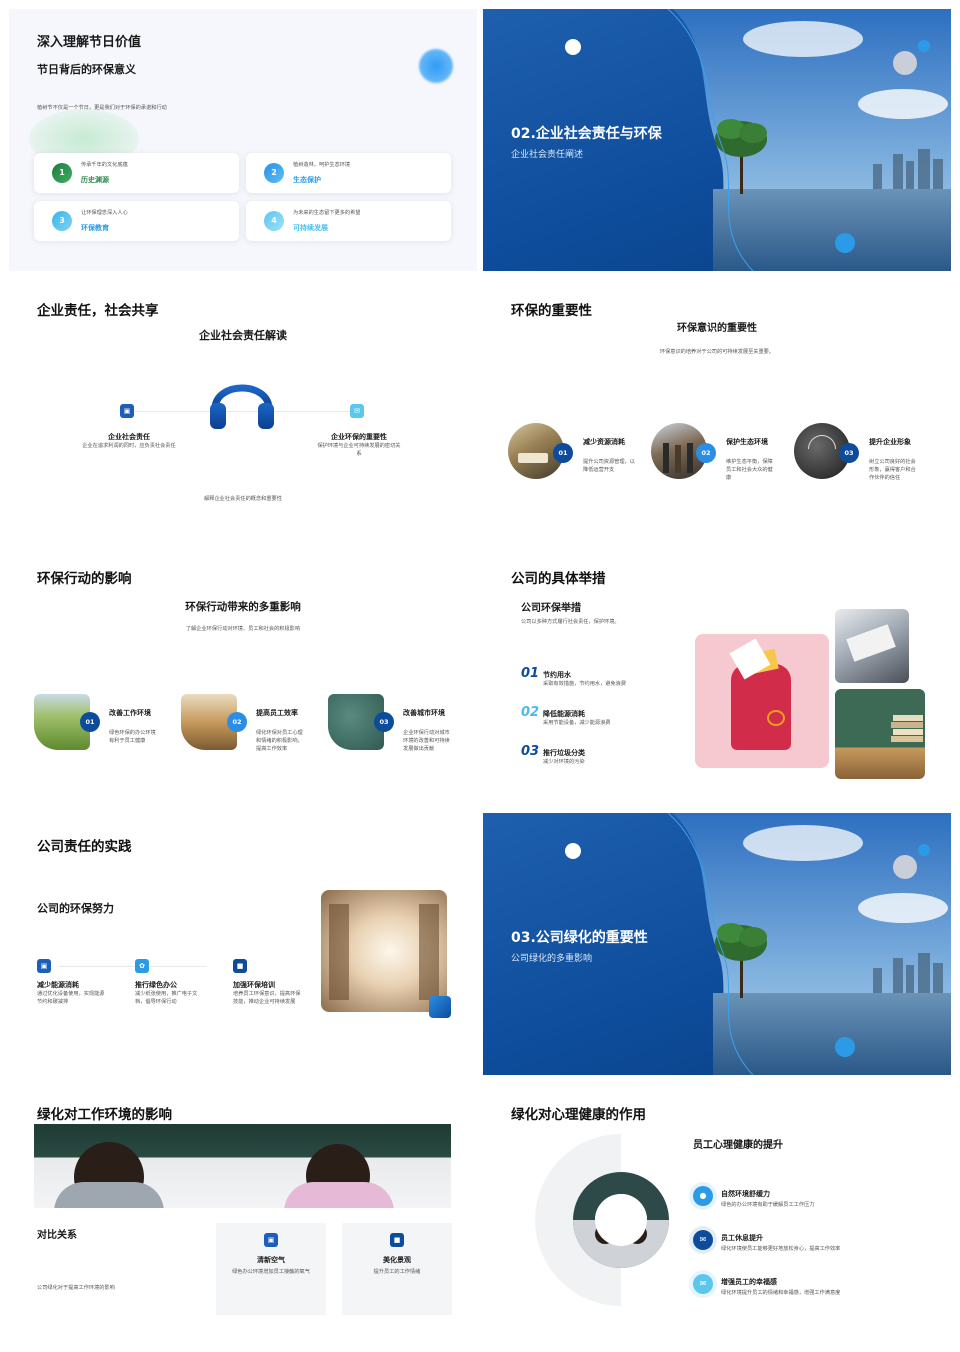  What do you see at coordinates (271, 1272) in the screenshot?
I see `card-desc: 绿色办公环境增加员工接触的氧气` at bounding box center [271, 1272].